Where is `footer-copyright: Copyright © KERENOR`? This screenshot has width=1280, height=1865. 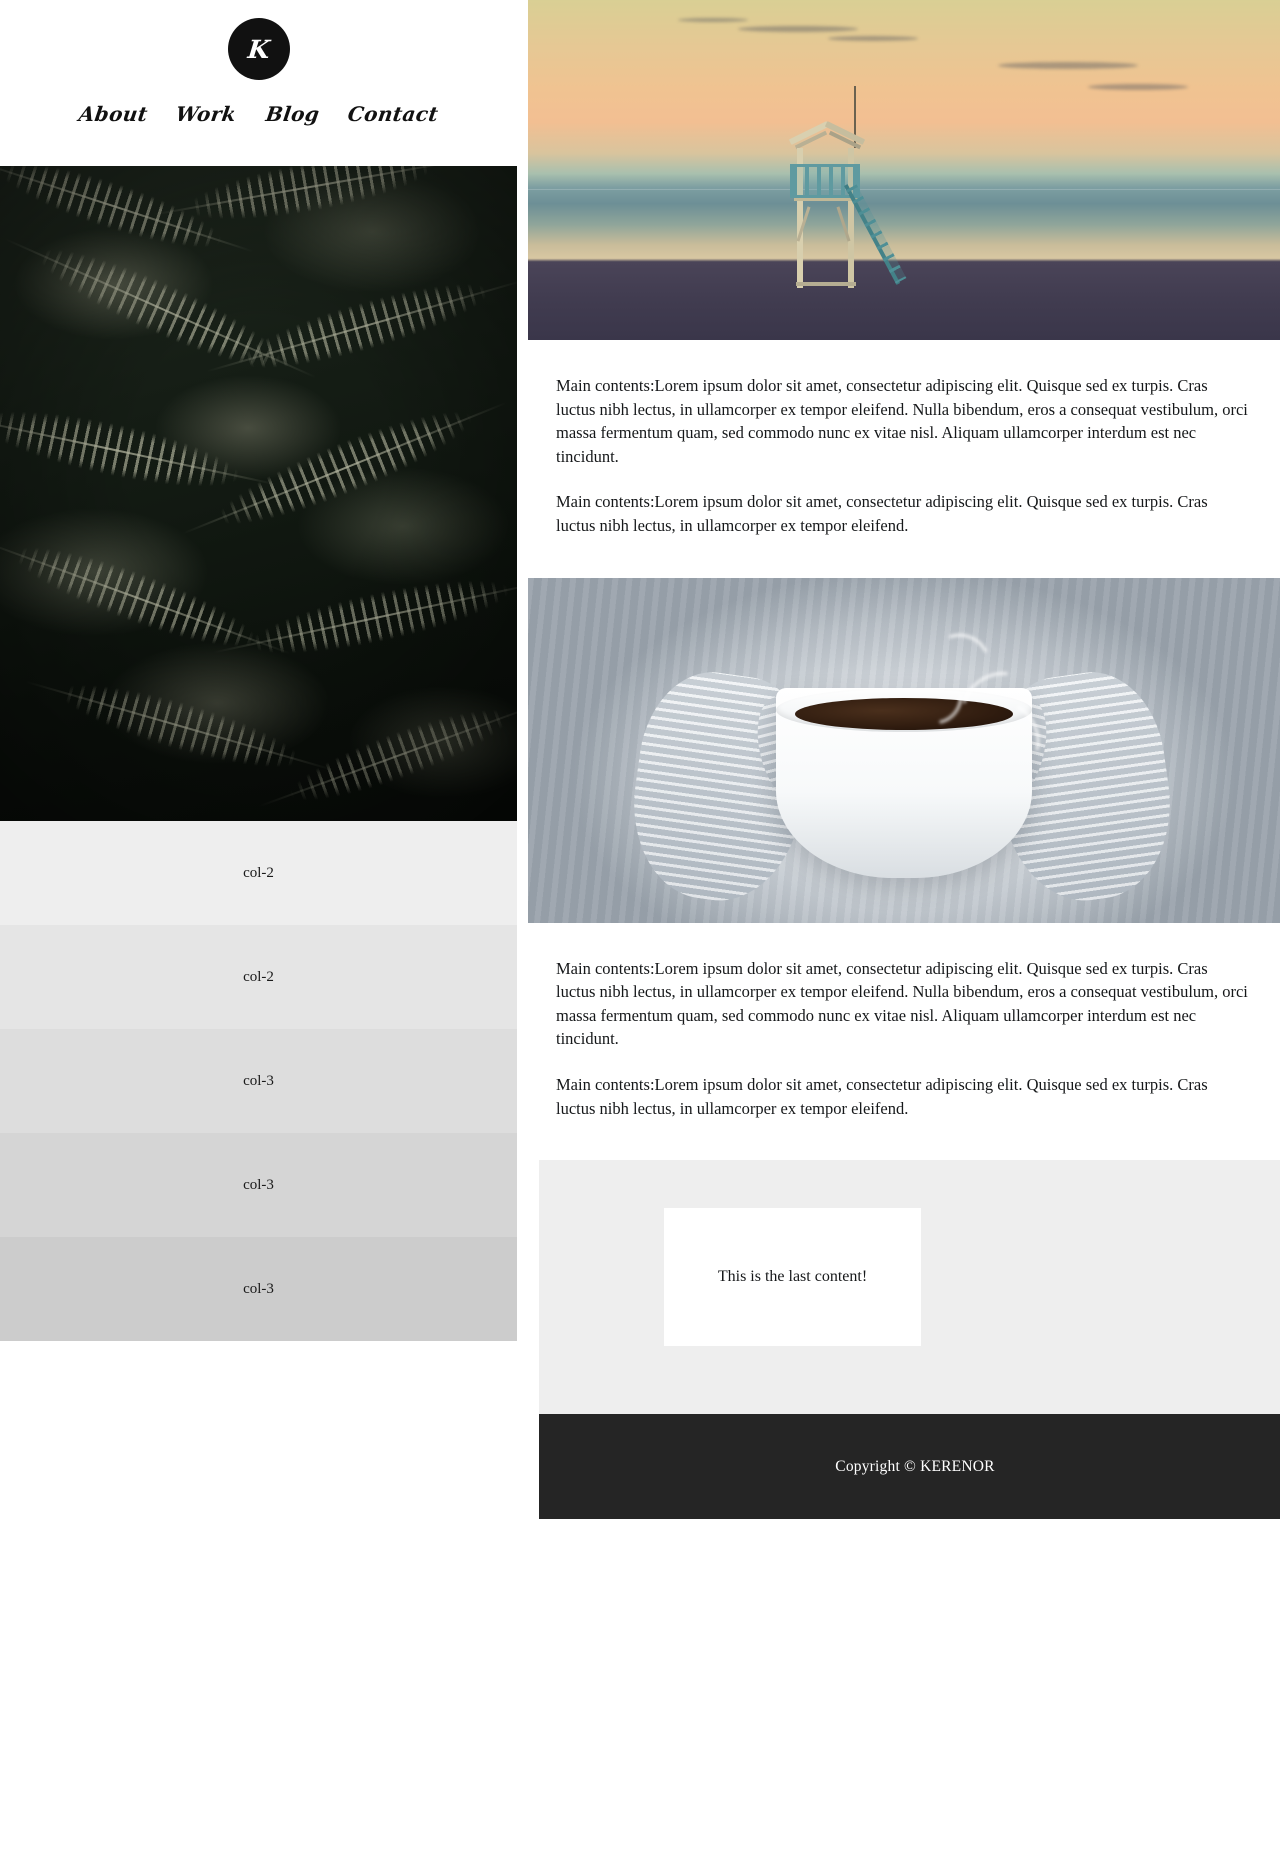 footer-copyright: Copyright © KERENOR is located at coordinates (915, 1466).